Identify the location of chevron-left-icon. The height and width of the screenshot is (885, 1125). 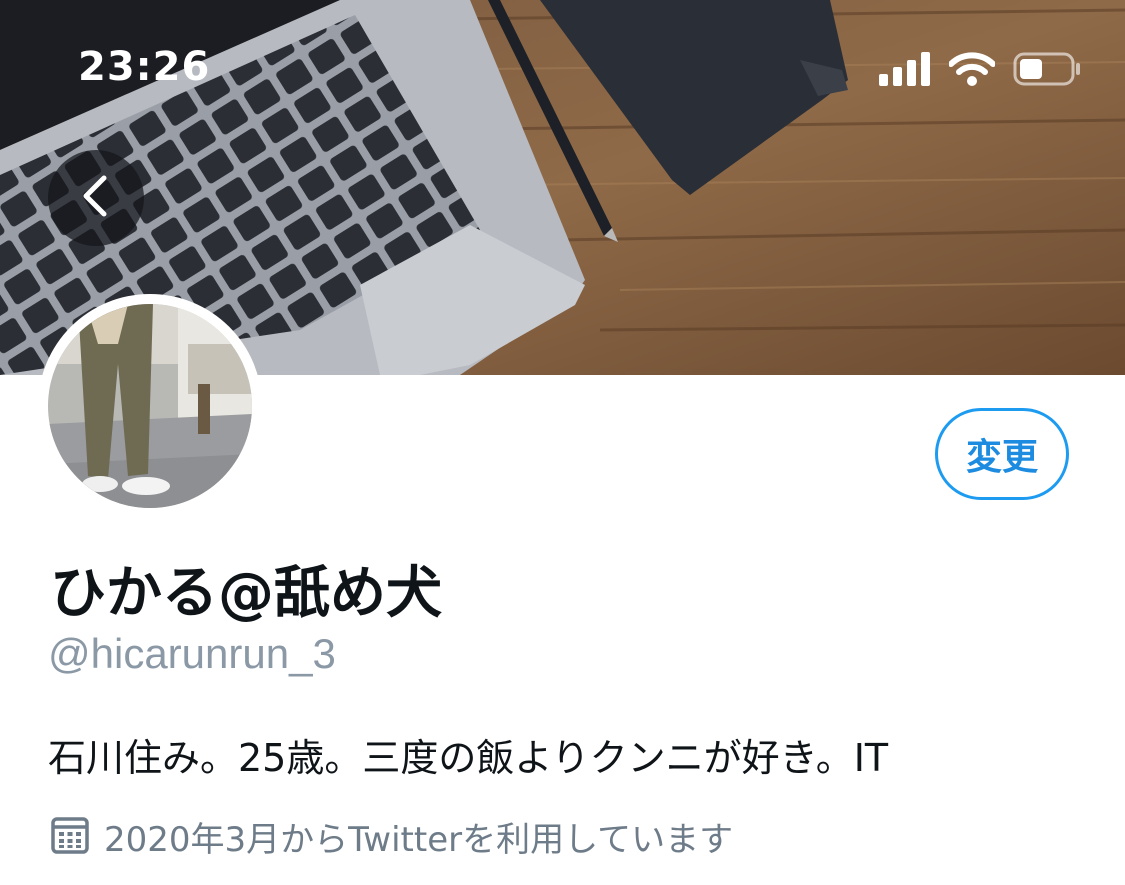
(96, 198).